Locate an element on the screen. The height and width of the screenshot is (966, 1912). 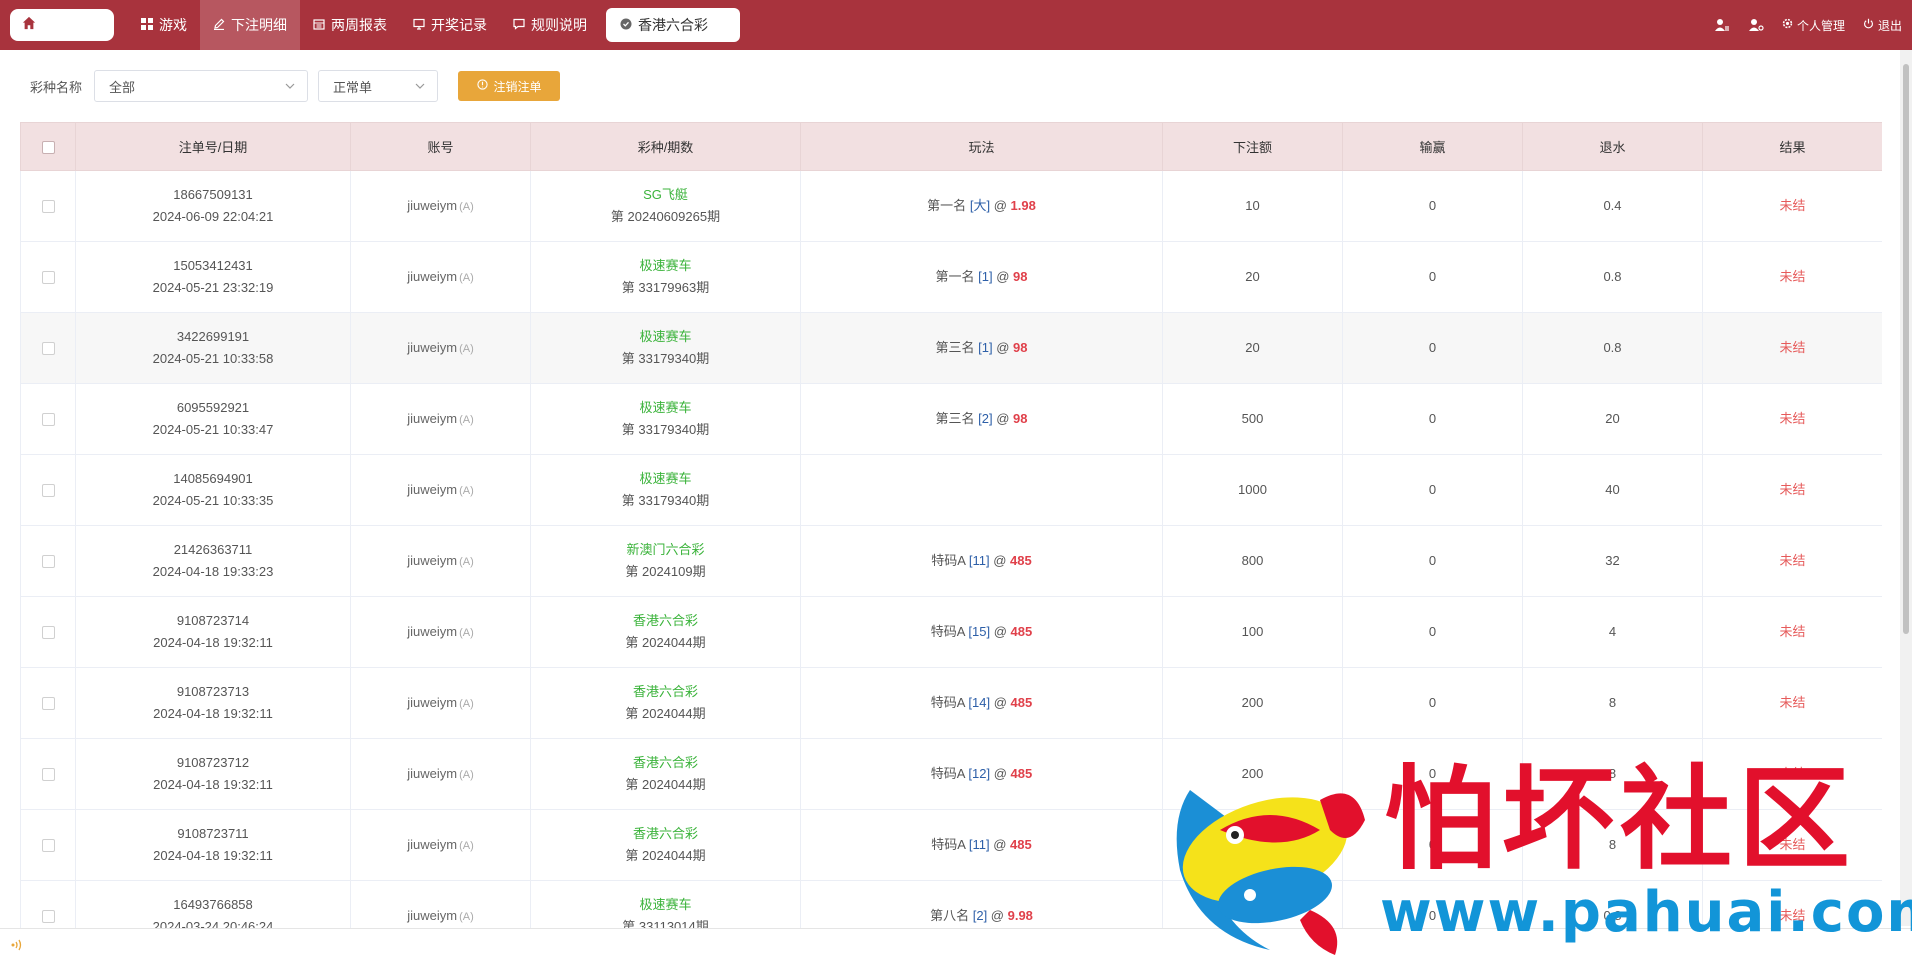
play-cell: 特码A [11] @ 485 is located at coordinates (981, 845).